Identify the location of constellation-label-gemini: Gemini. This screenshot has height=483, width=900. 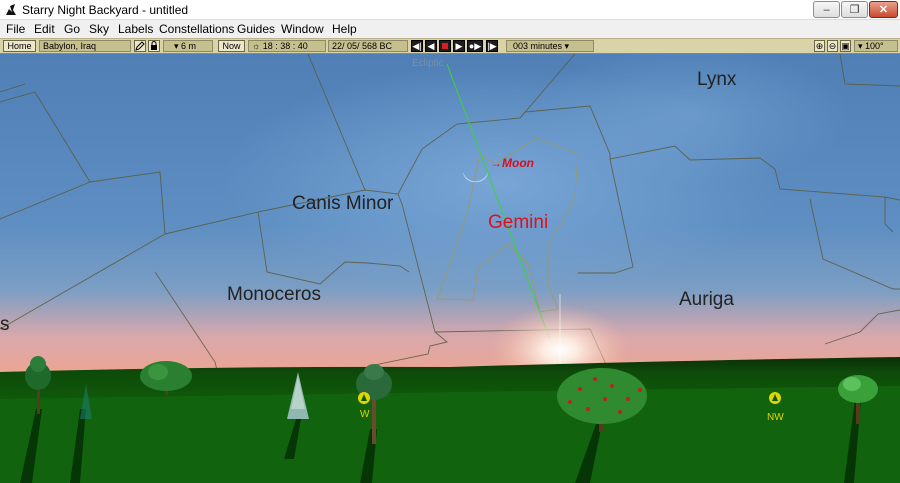
(518, 222).